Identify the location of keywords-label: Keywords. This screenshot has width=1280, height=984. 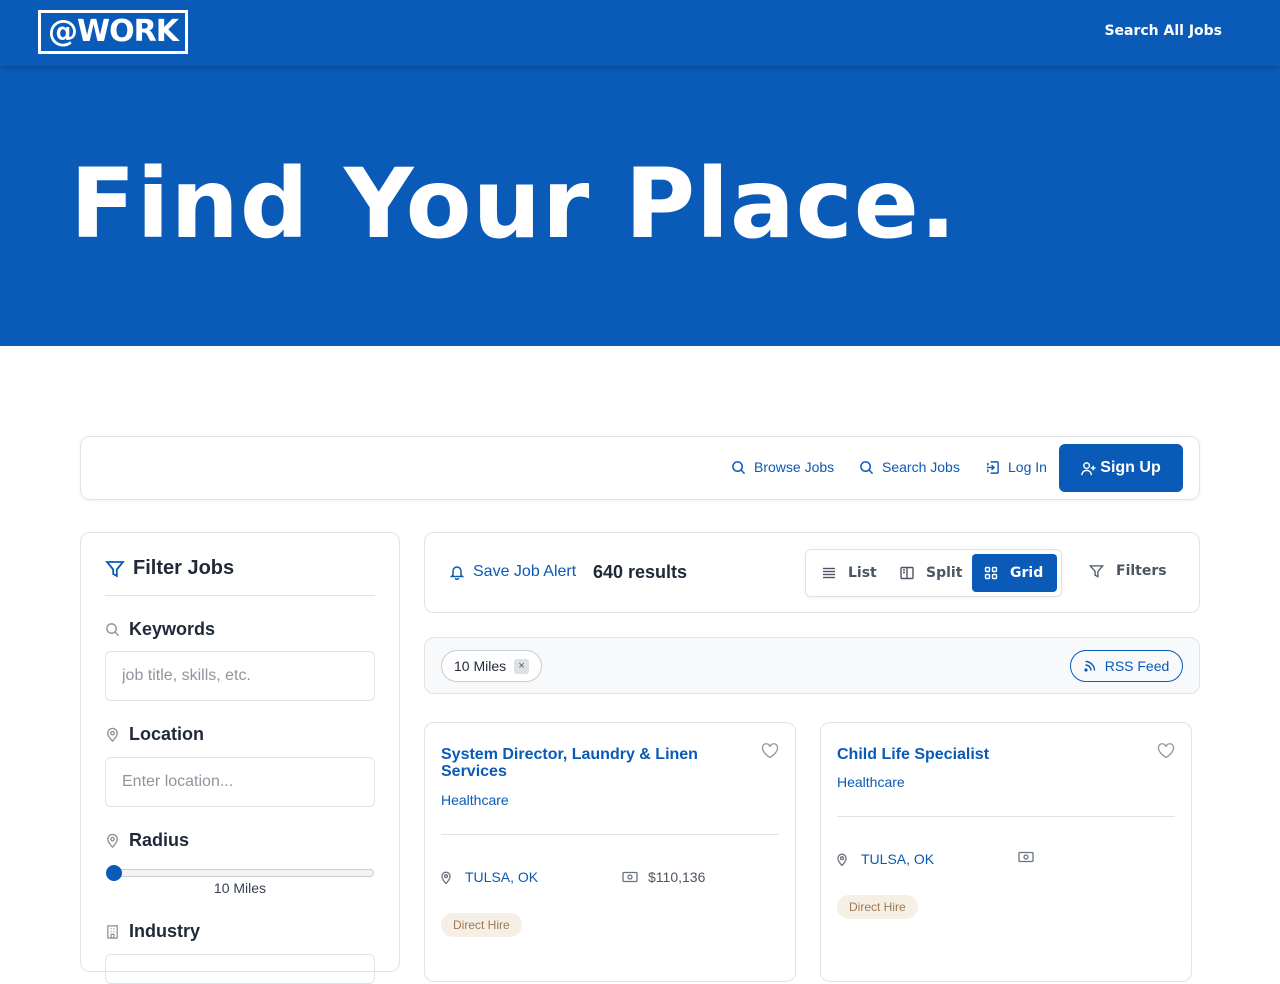
(160, 629).